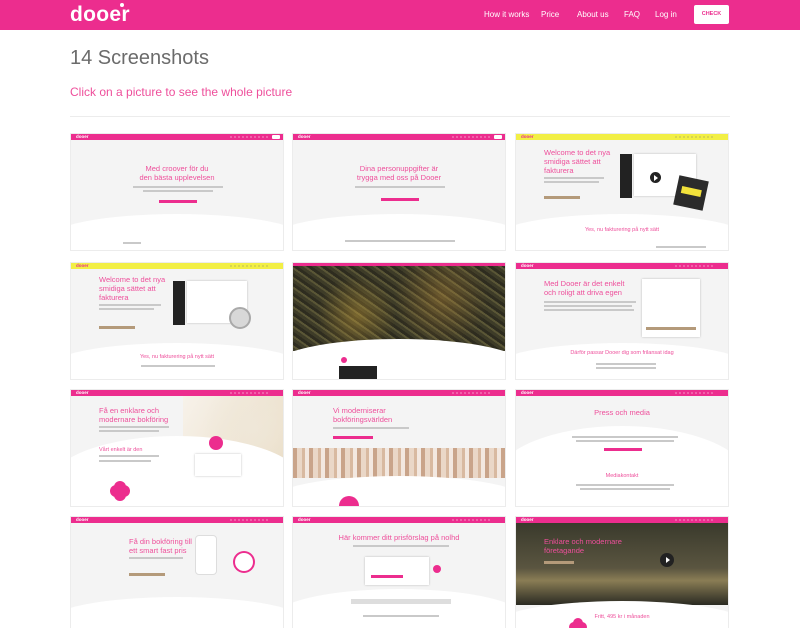 This screenshot has width=800, height=628. Describe the element at coordinates (550, 14) in the screenshot. I see `nav-link-price: Price` at that location.